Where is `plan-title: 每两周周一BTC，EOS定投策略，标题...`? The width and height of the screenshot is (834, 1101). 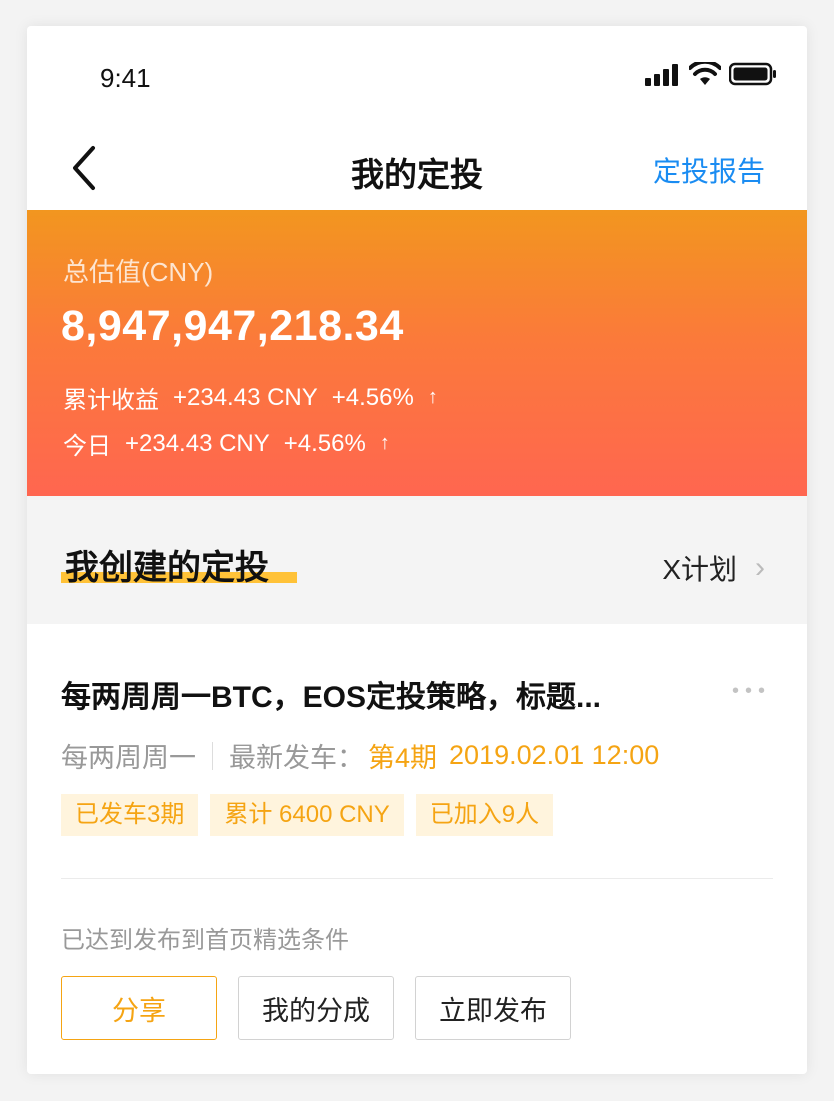 plan-title: 每两周周一BTC，EOS定投策略，标题... is located at coordinates (371, 694).